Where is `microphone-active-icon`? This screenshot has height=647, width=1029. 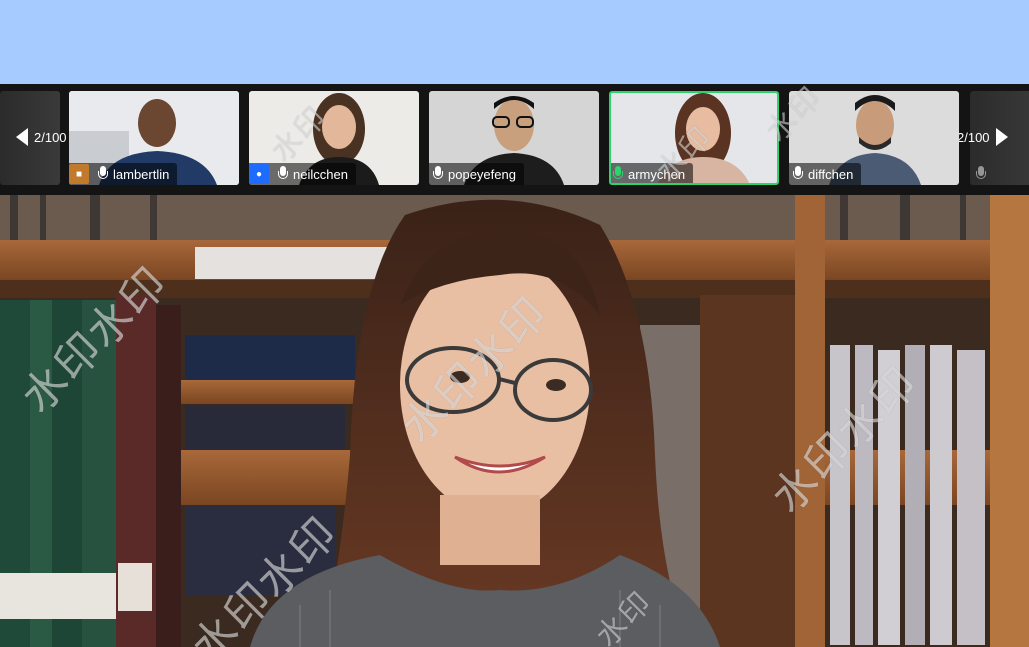
microphone-active-icon is located at coordinates (618, 174).